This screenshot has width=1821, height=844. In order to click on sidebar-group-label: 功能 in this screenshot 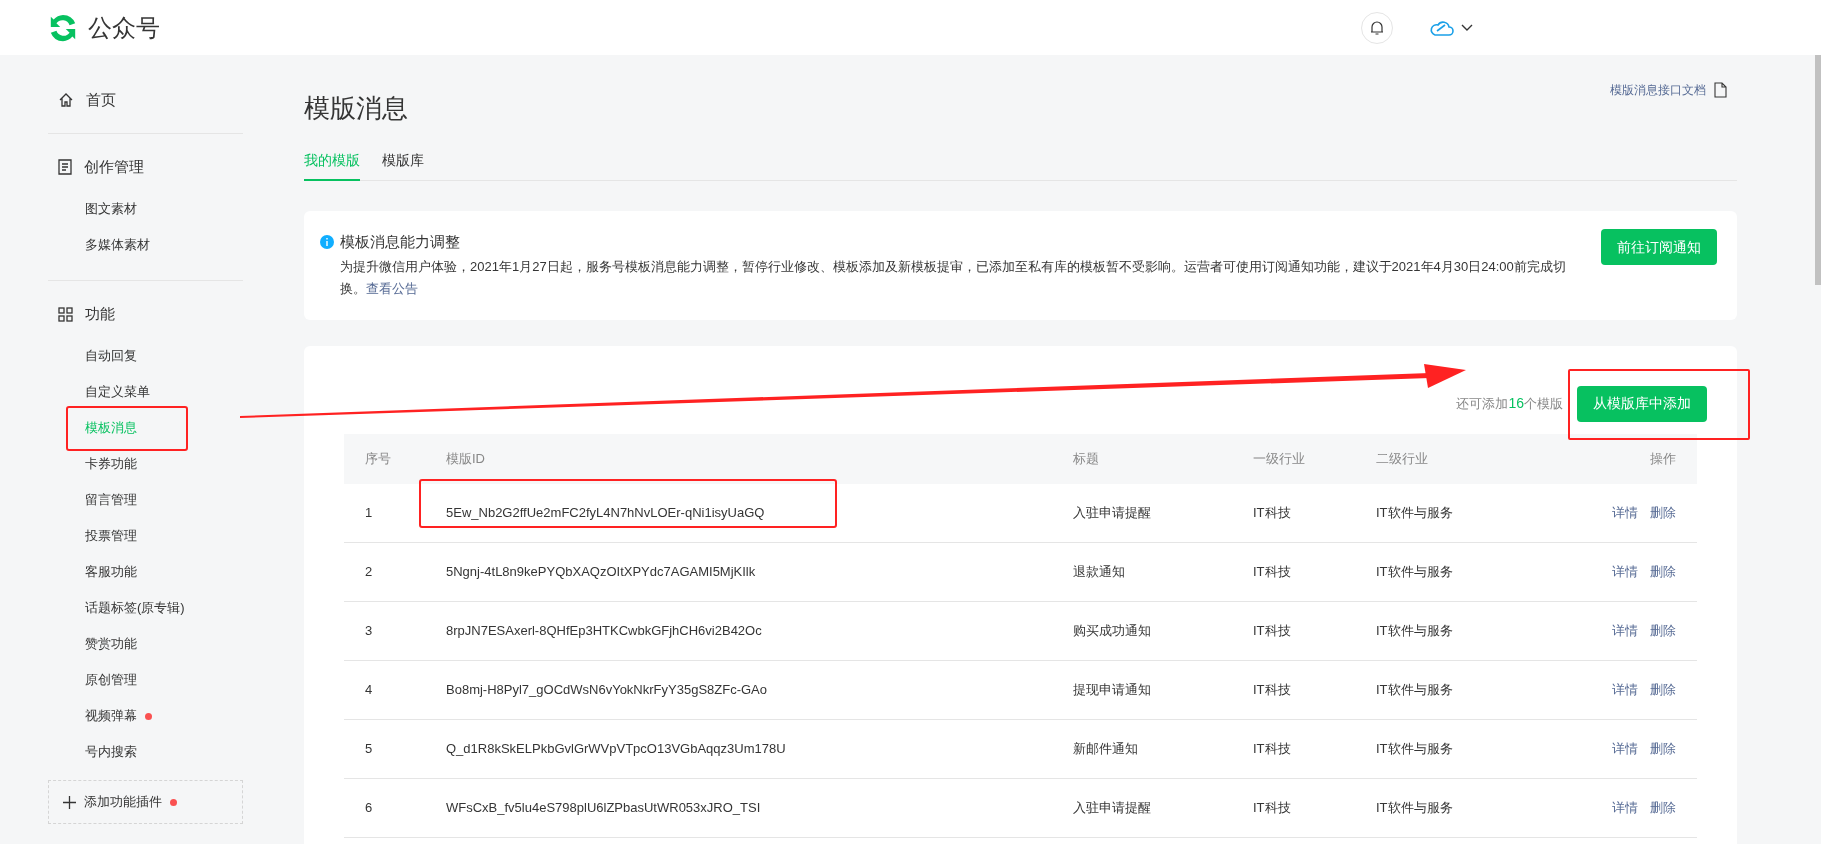, I will do `click(100, 314)`.